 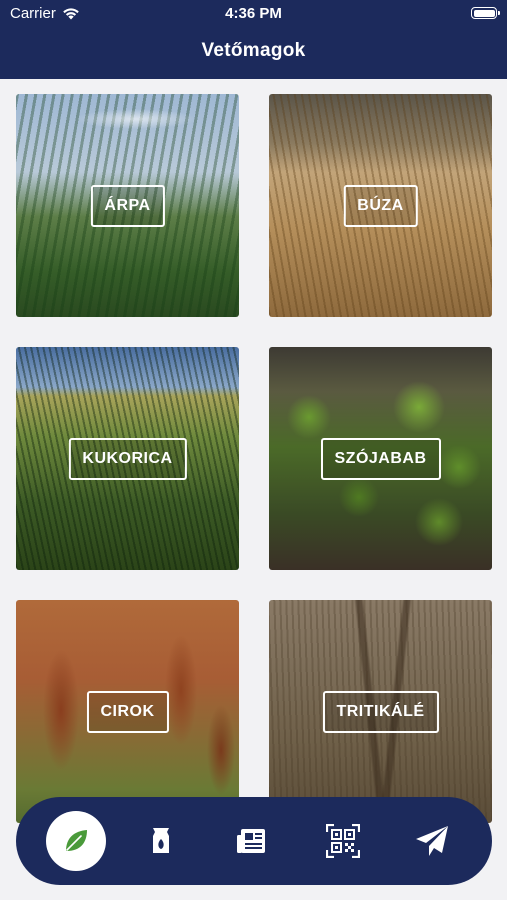 I want to click on category-label: CIROK, so click(x=127, y=711).